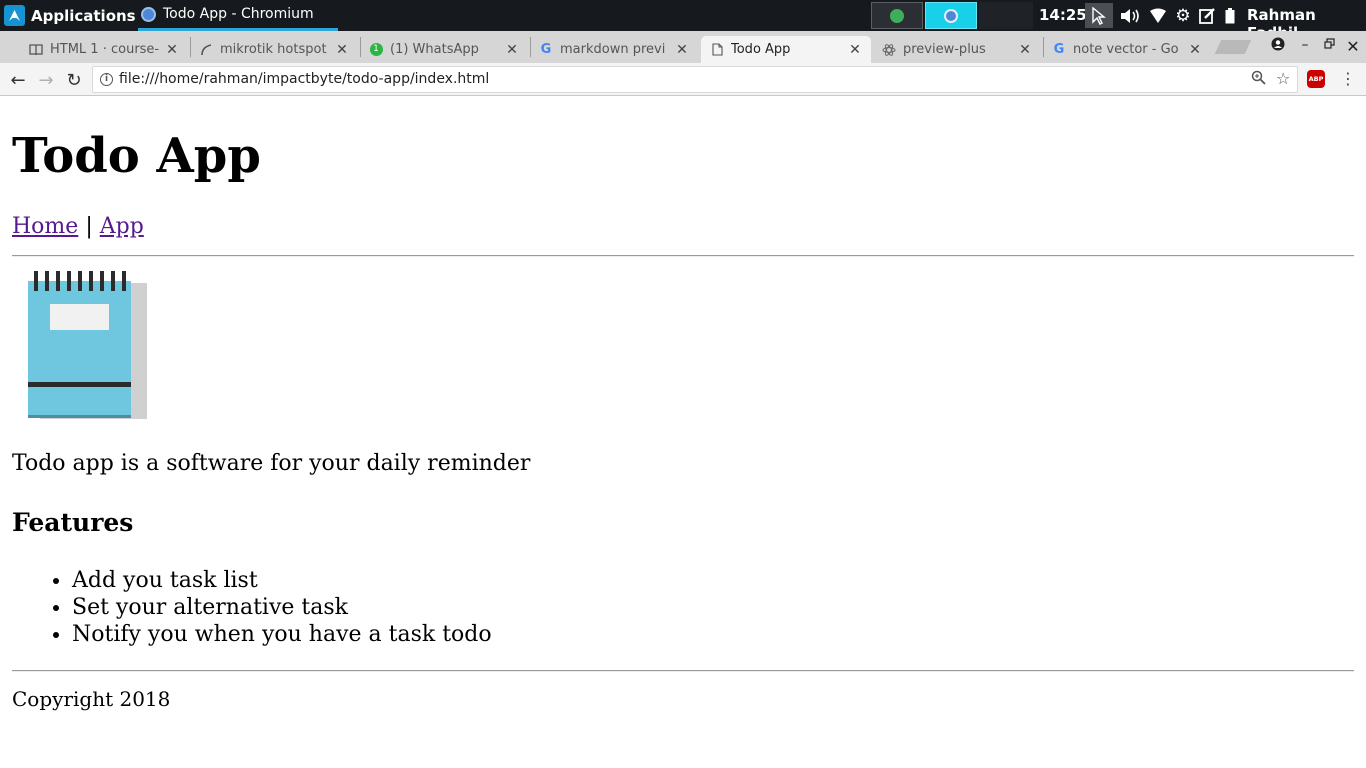  Describe the element at coordinates (1183, 15) in the screenshot. I see `gear-icon: ⚙` at that location.